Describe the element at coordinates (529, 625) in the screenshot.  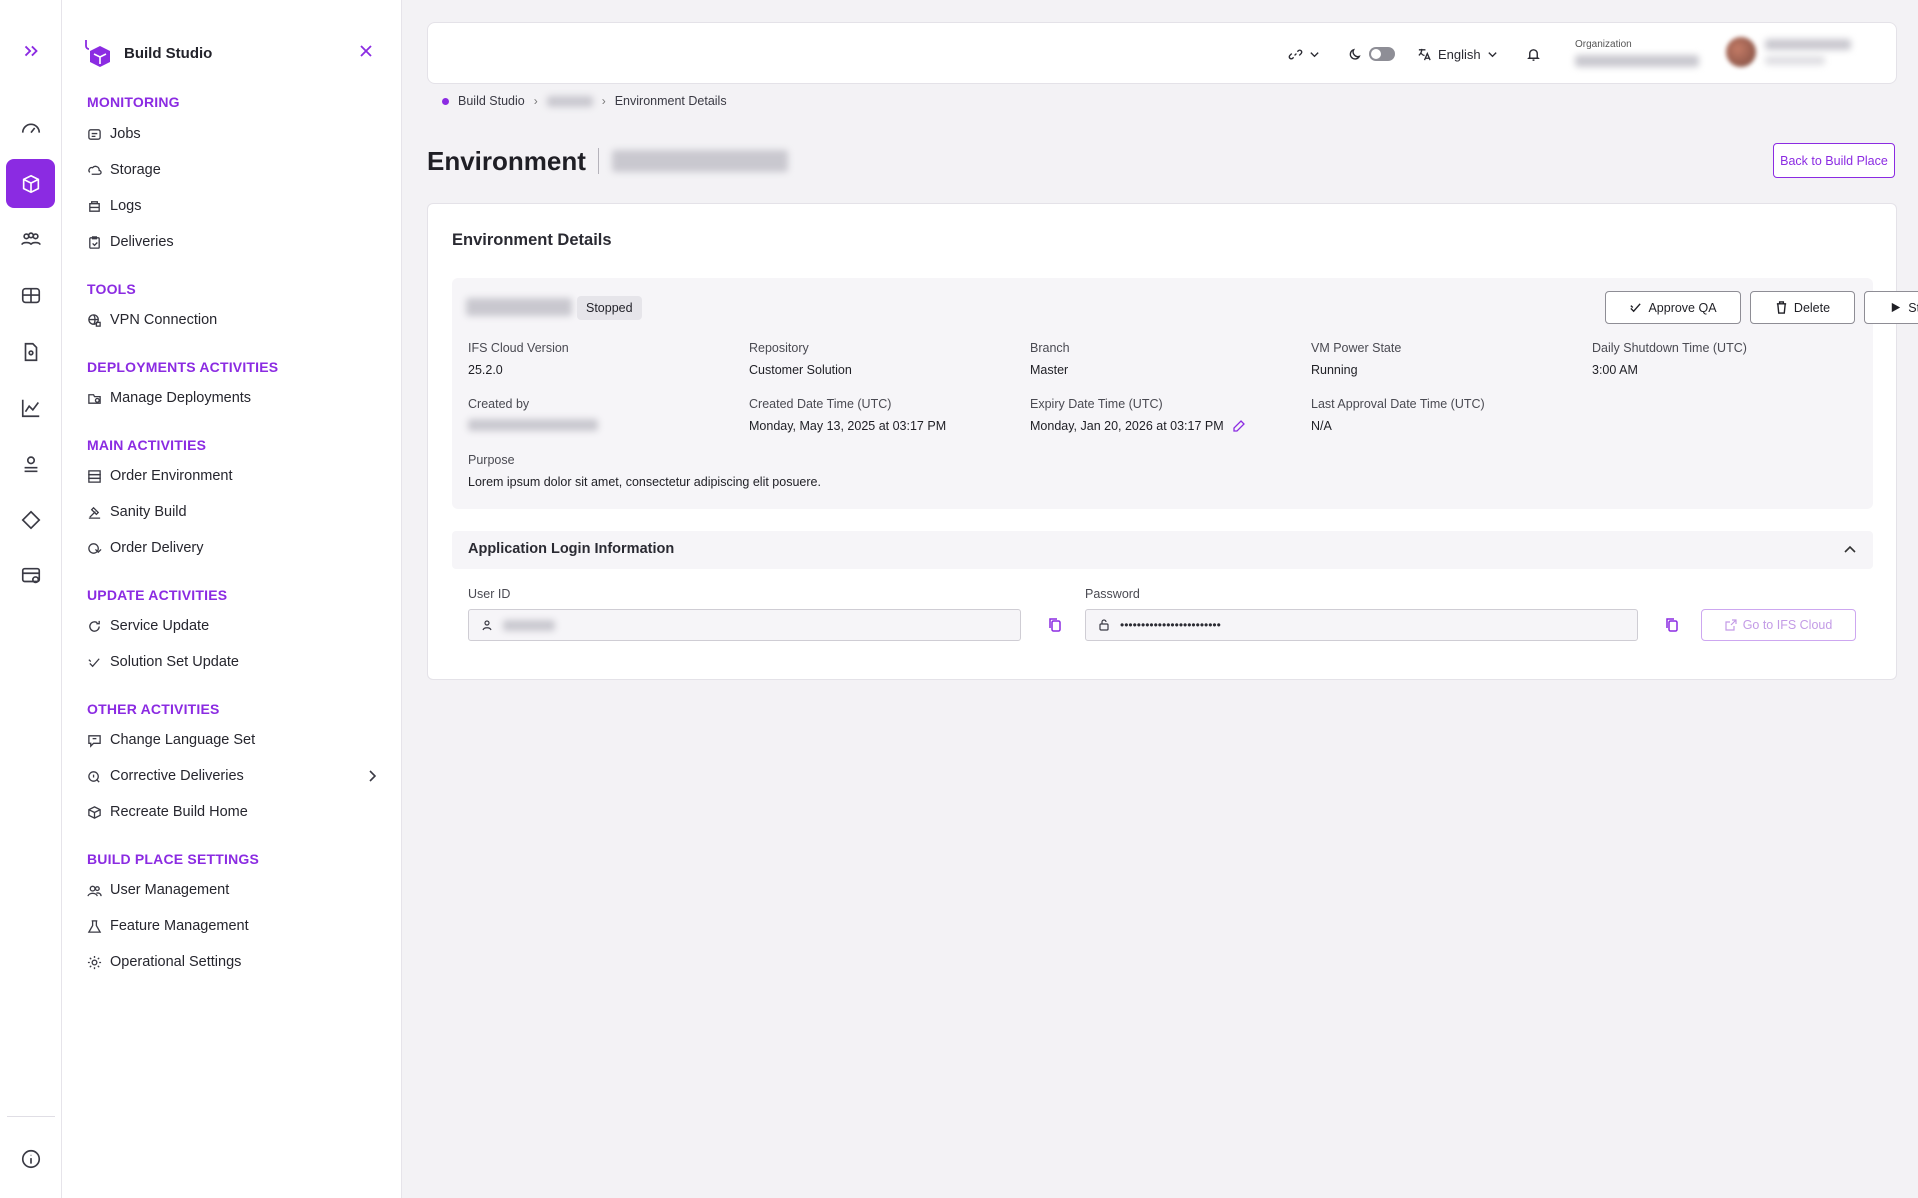
I see `user-id-value-redacted` at that location.